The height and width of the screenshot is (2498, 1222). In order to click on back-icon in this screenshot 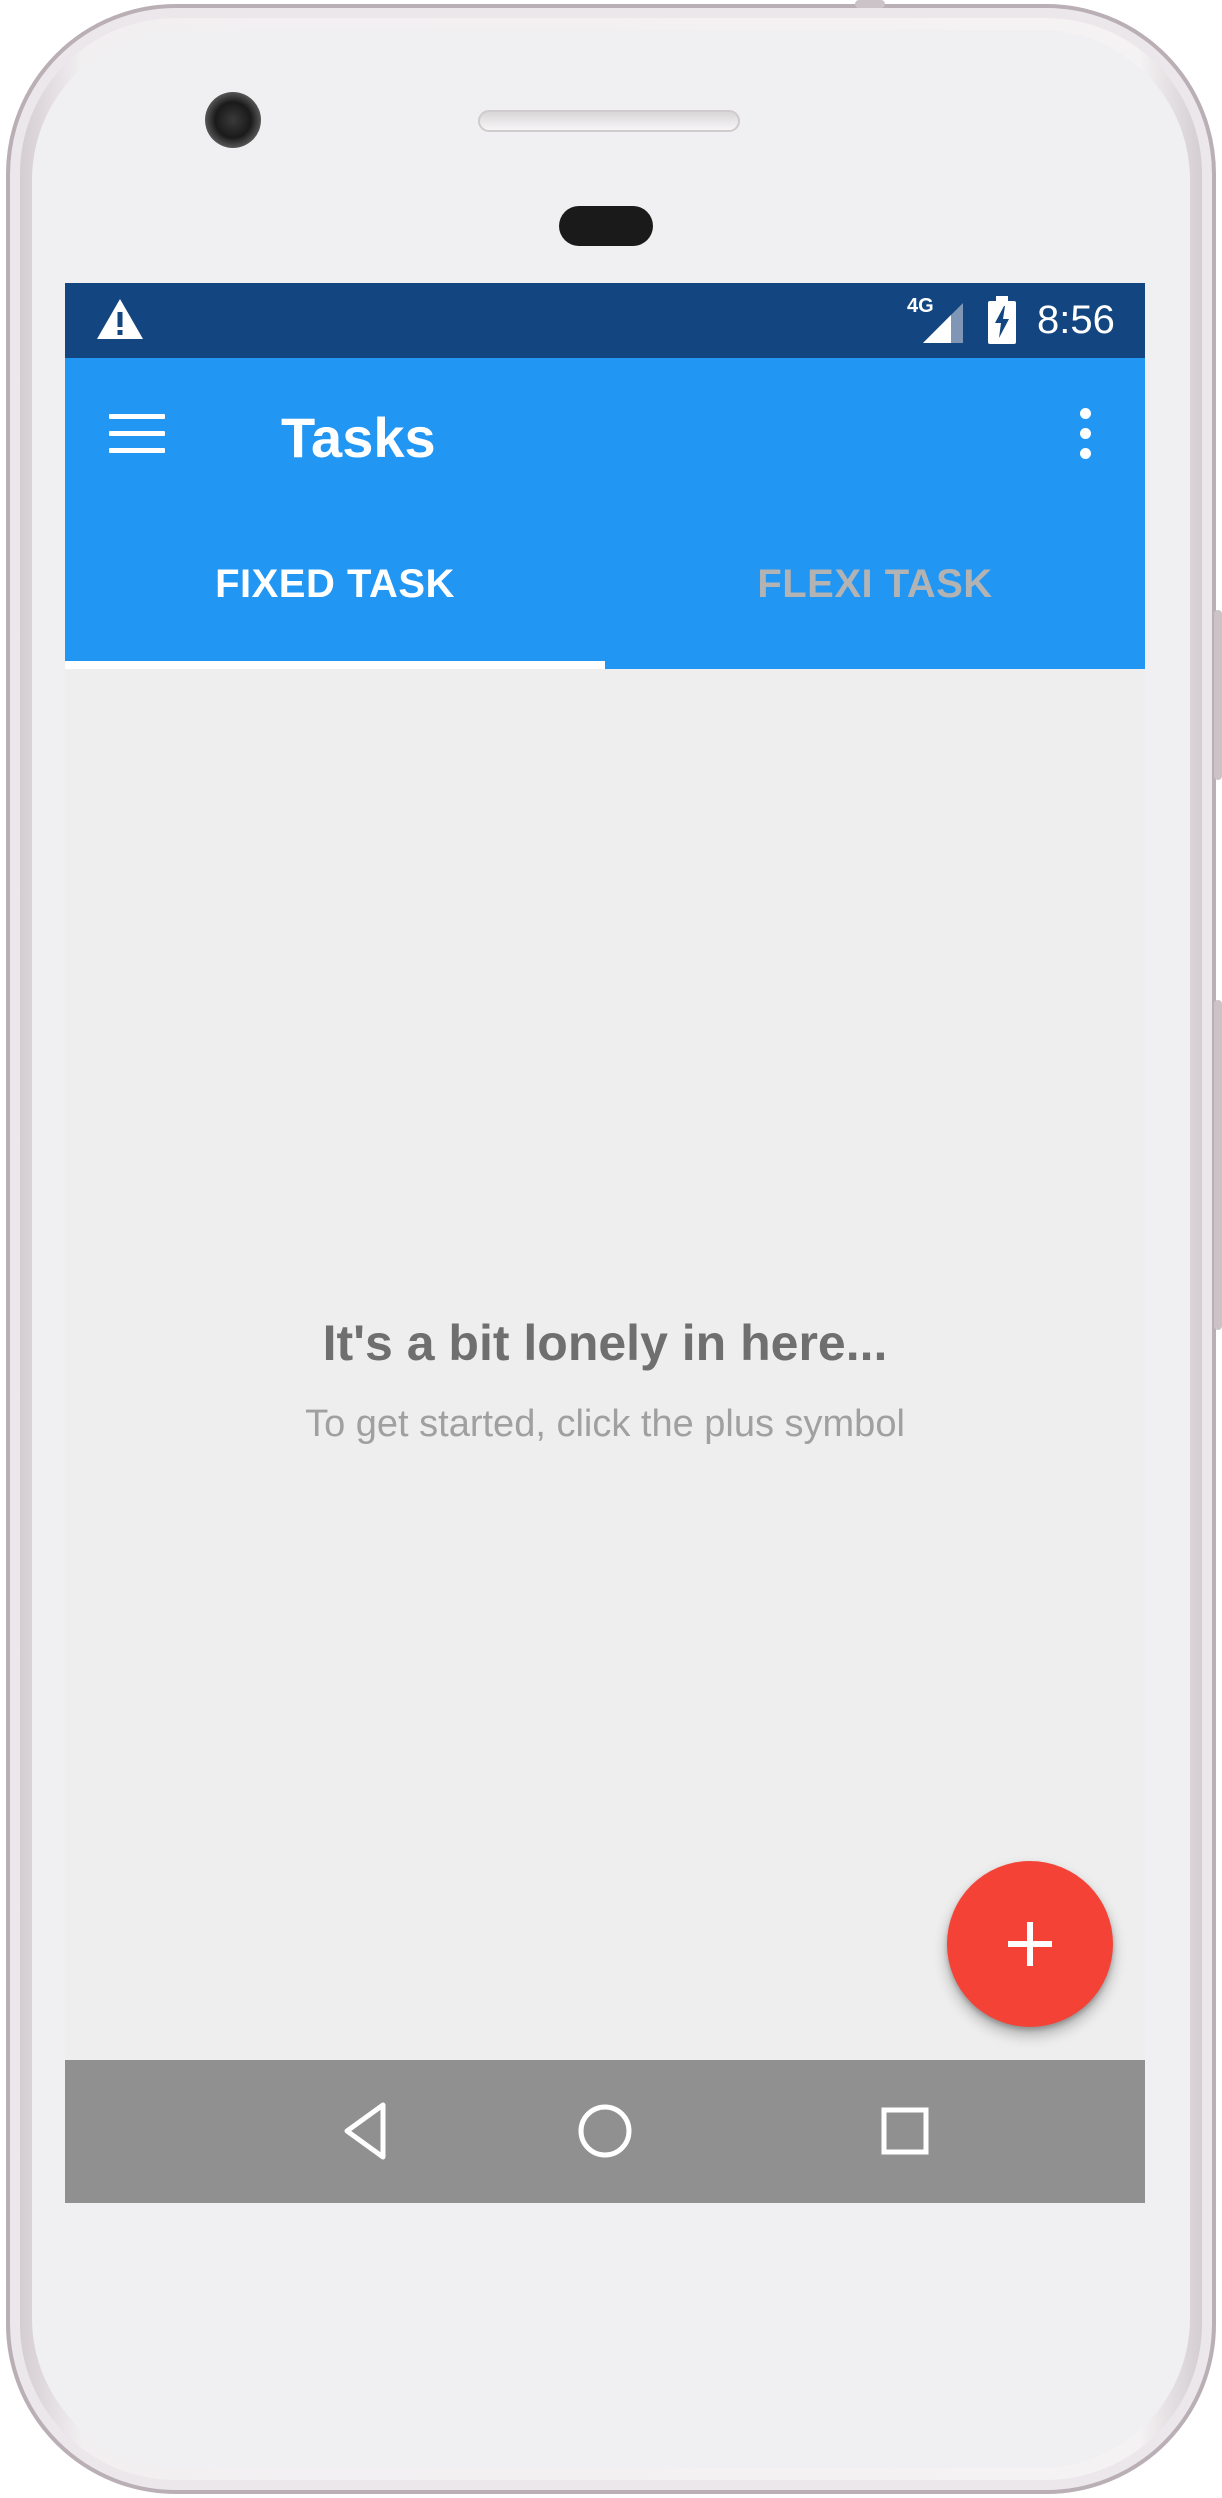, I will do `click(370, 2131)`.